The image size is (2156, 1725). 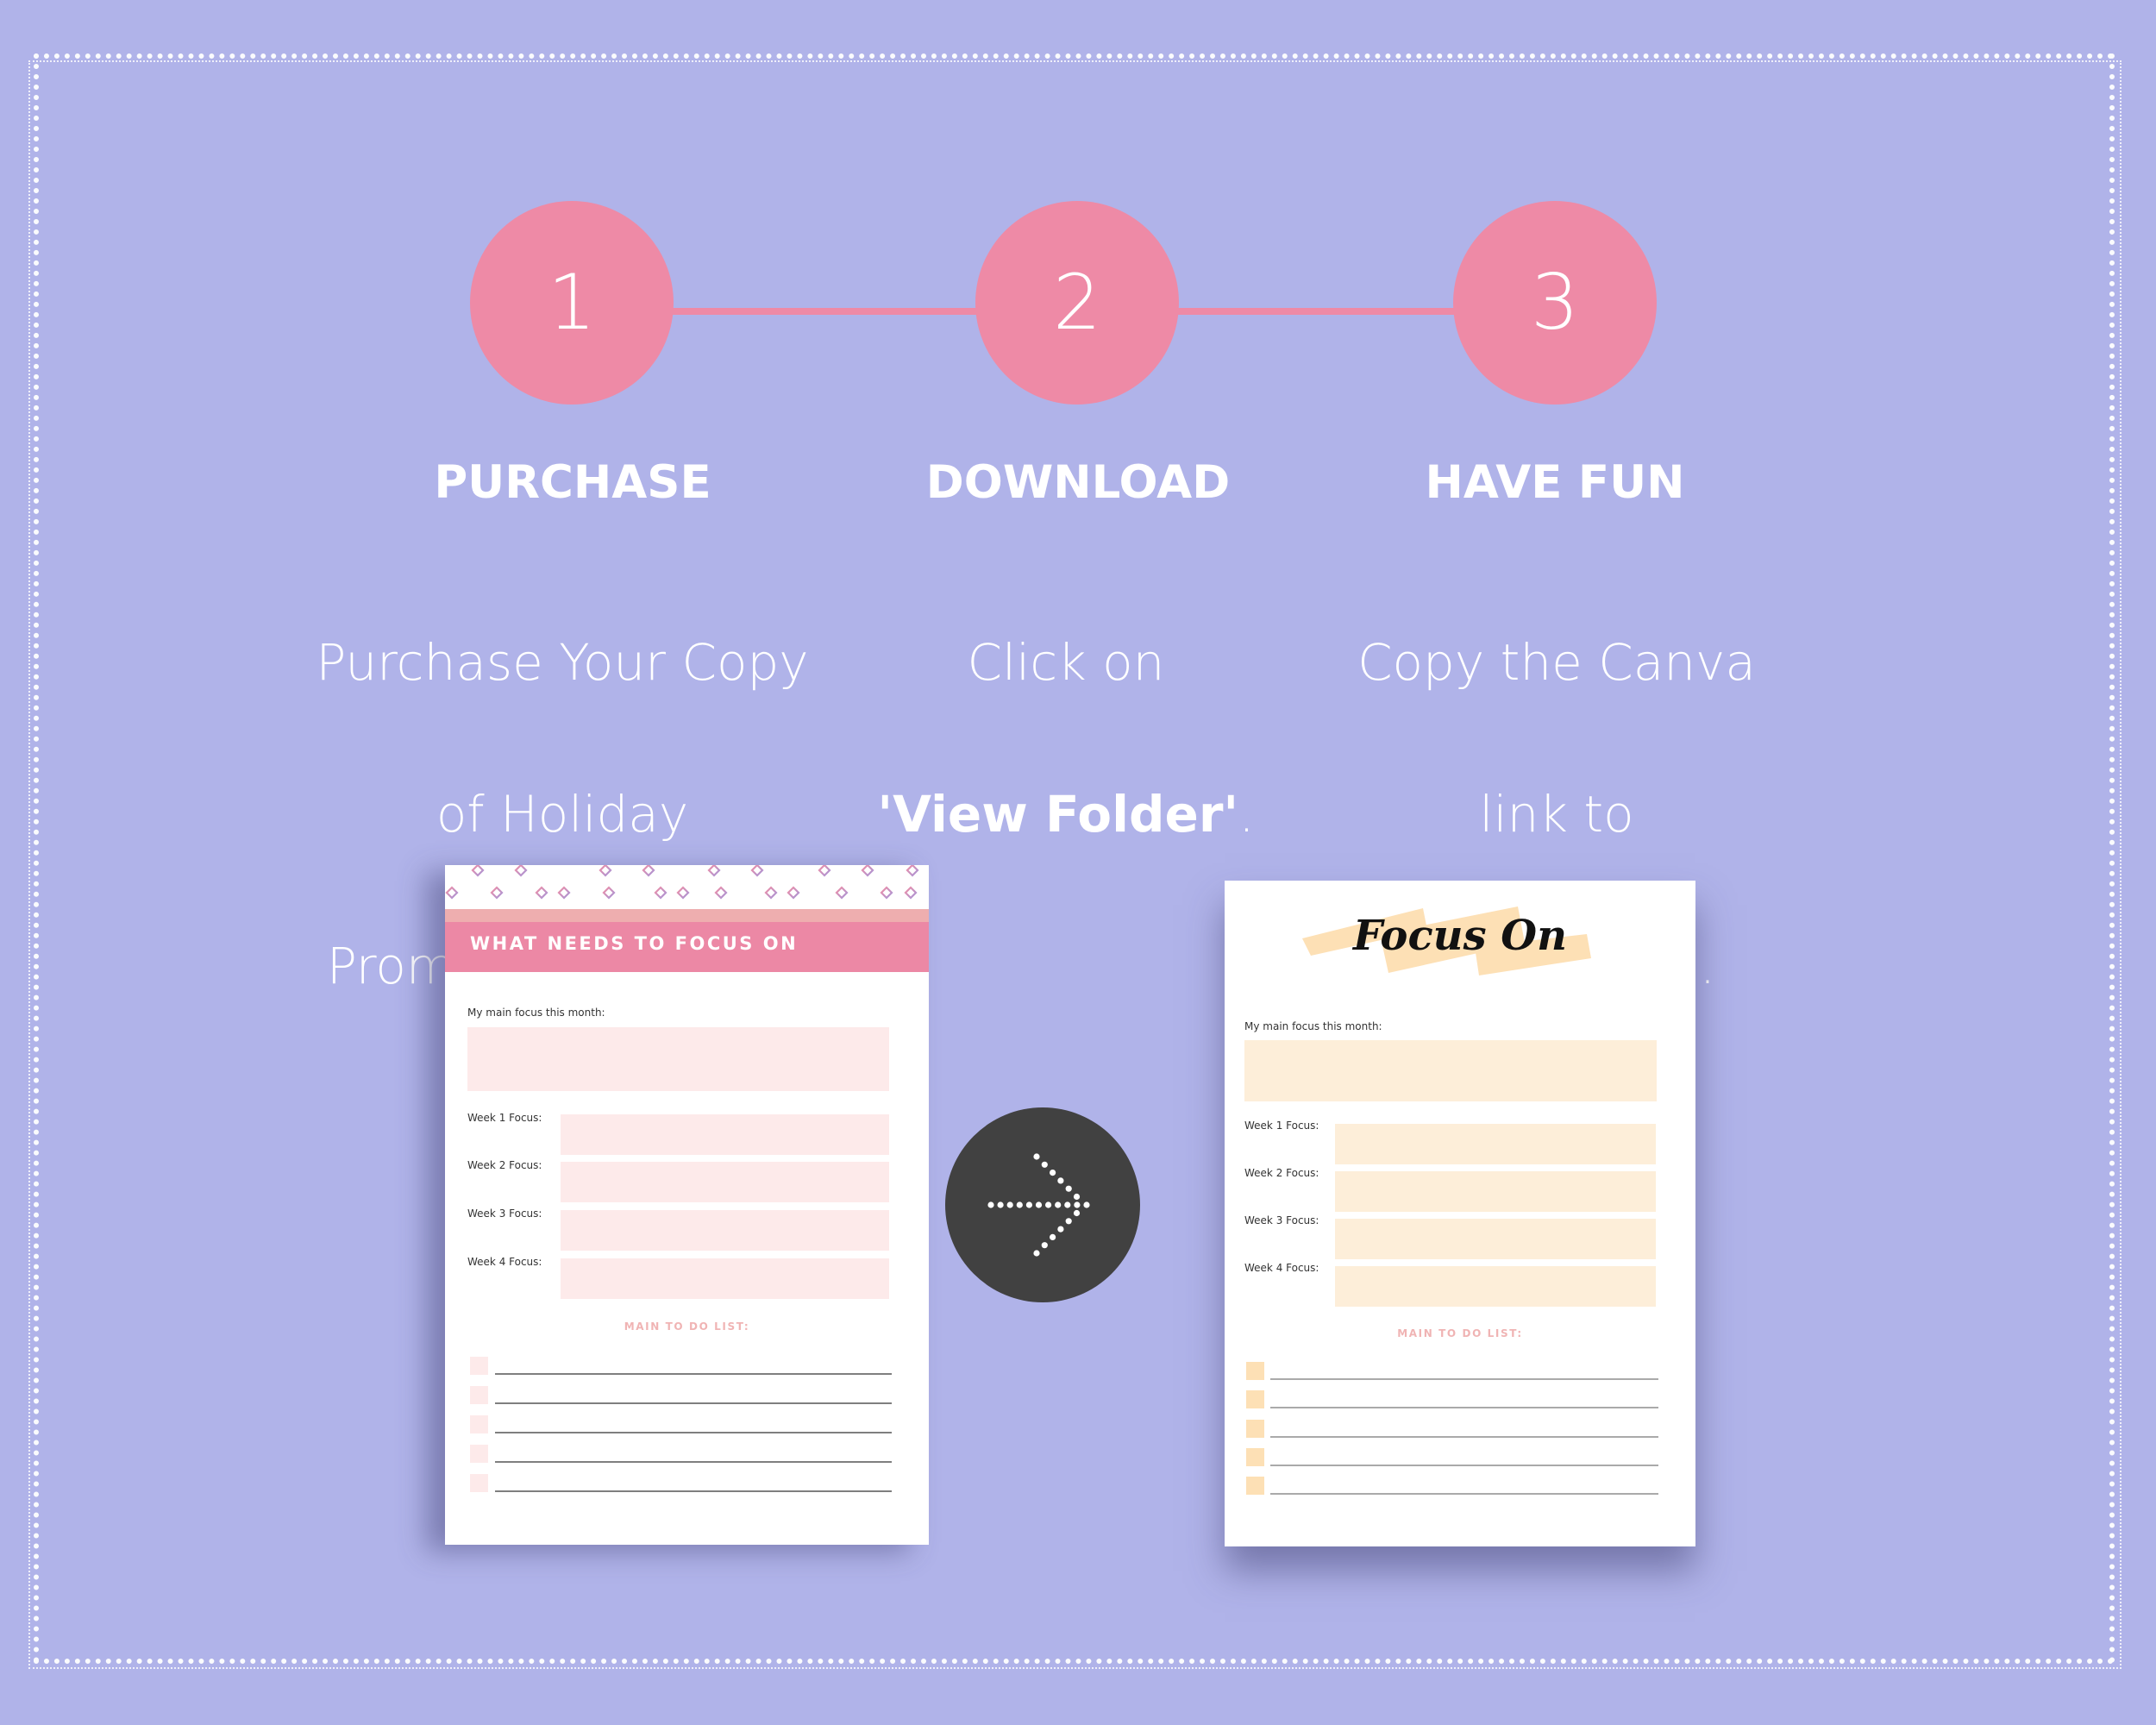 What do you see at coordinates (1066, 662) in the screenshot?
I see `step-2-line-1: Click on` at bounding box center [1066, 662].